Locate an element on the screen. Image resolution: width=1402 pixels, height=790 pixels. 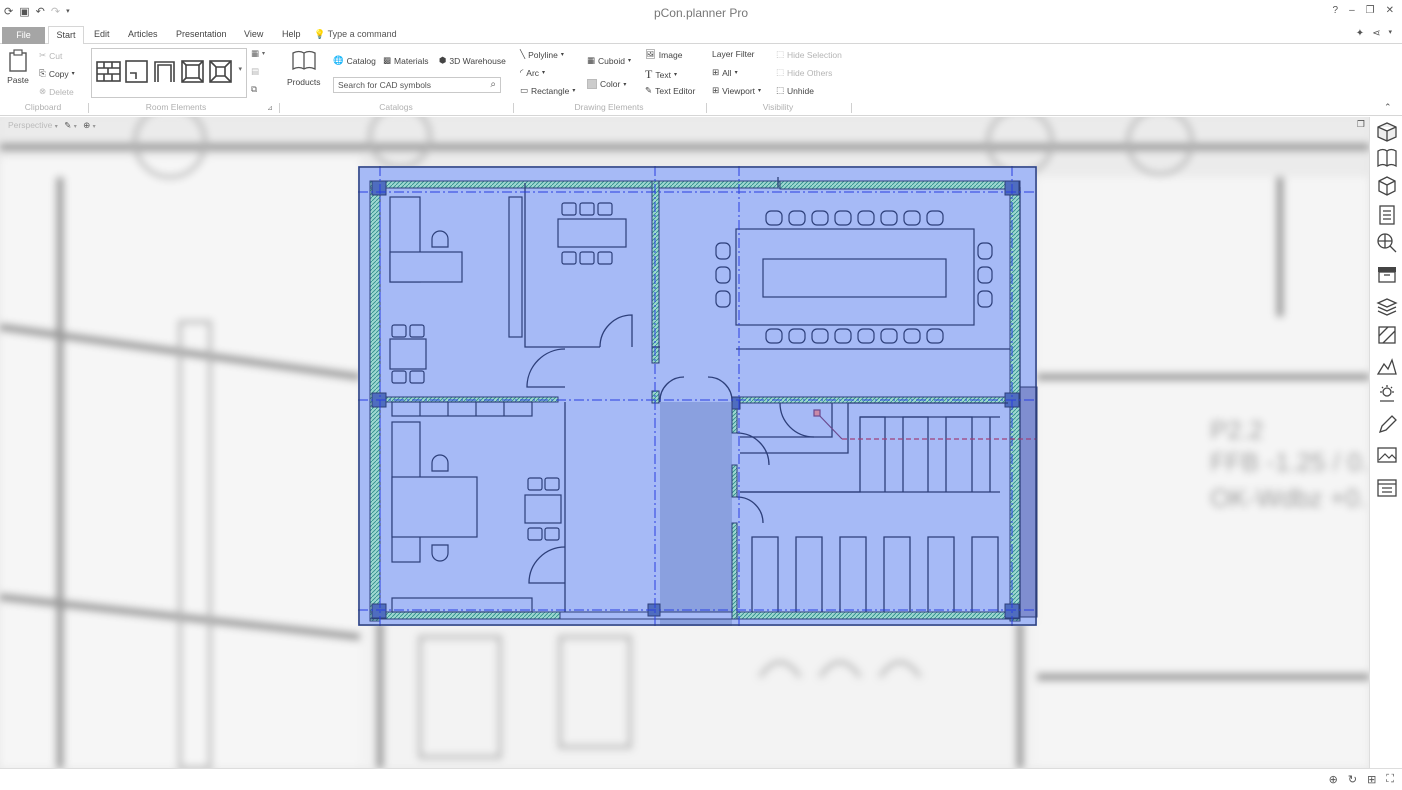
scissors-icon: ✂ is located at coordinates (43, 55).